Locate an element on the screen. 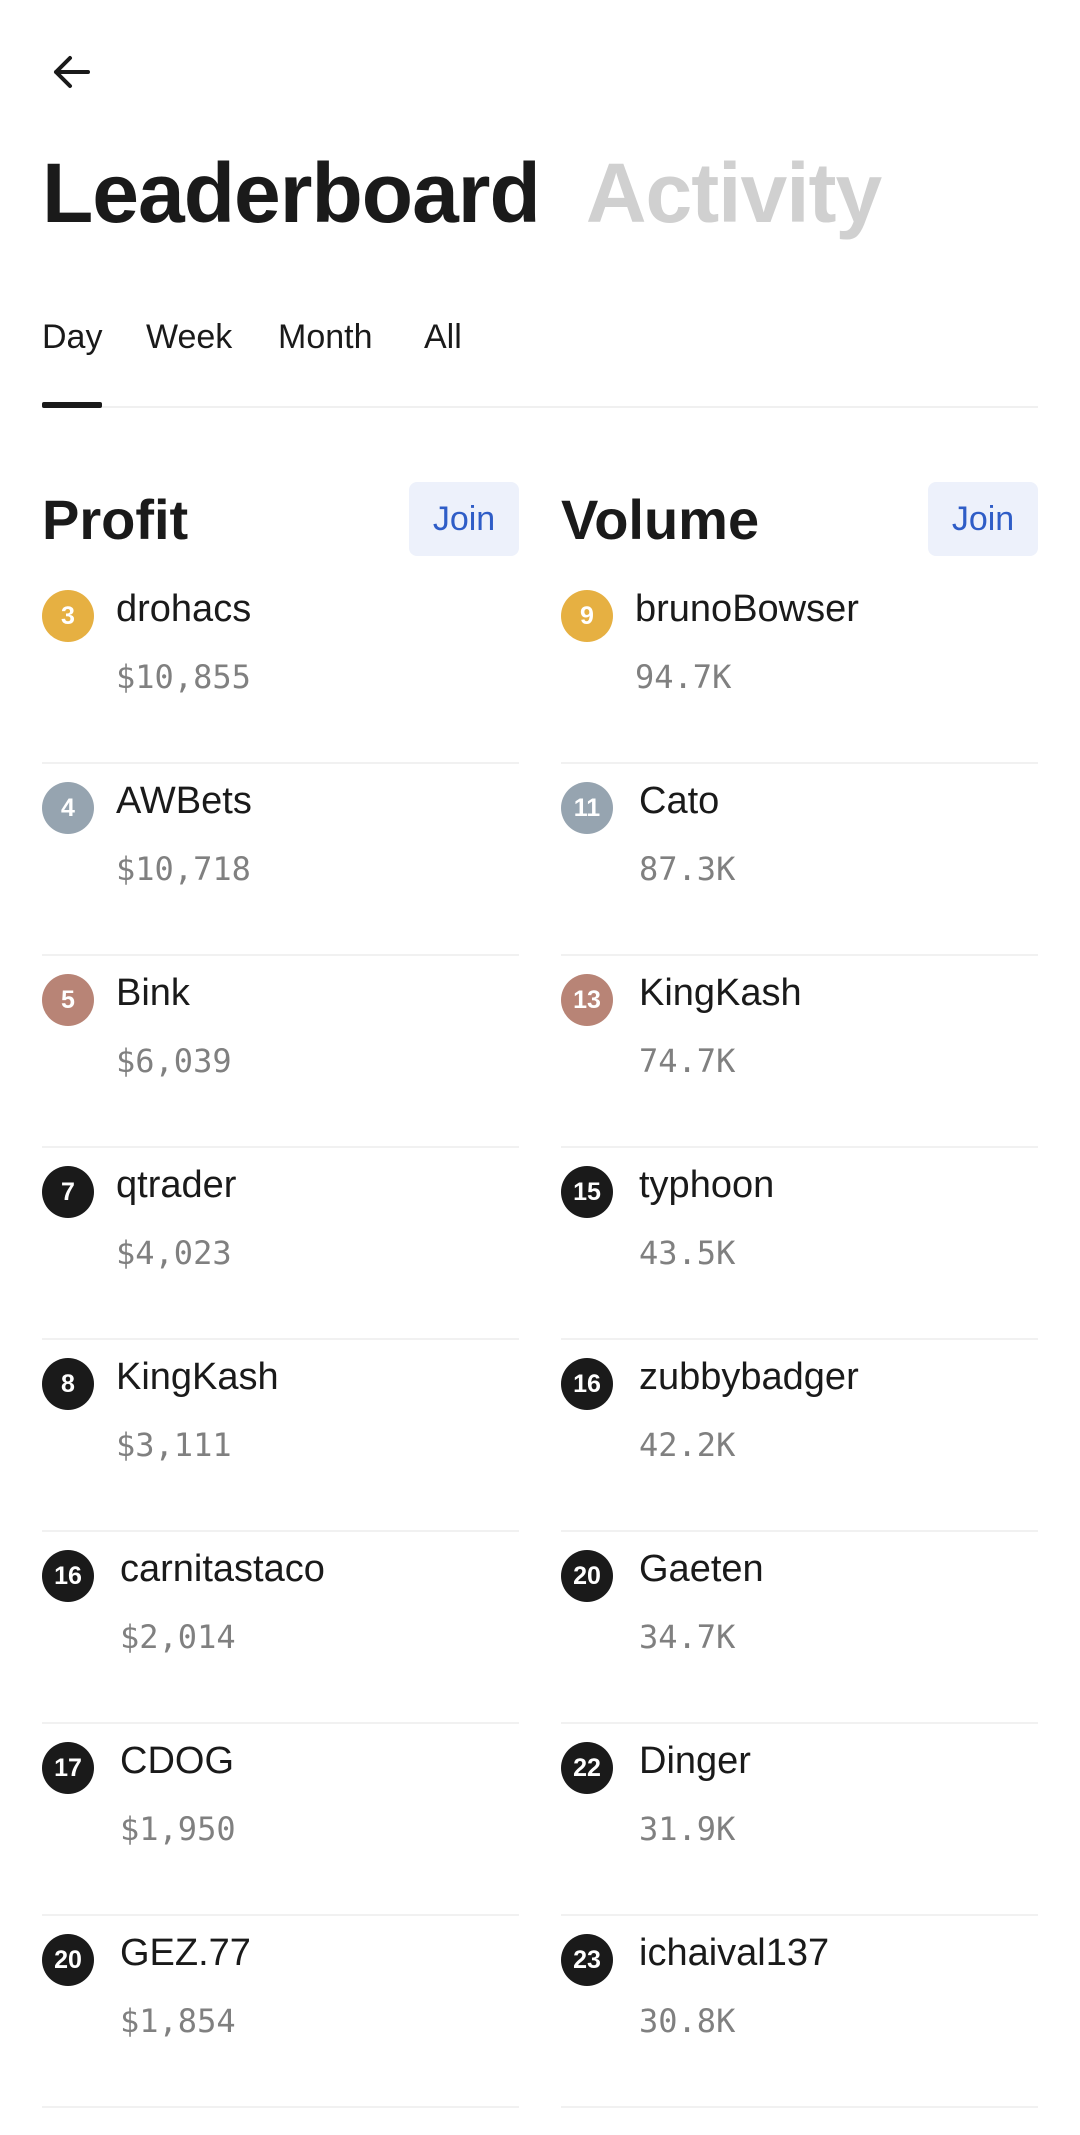 This screenshot has height=2135, width=1080. user-name: carnitastaco is located at coordinates (222, 1569).